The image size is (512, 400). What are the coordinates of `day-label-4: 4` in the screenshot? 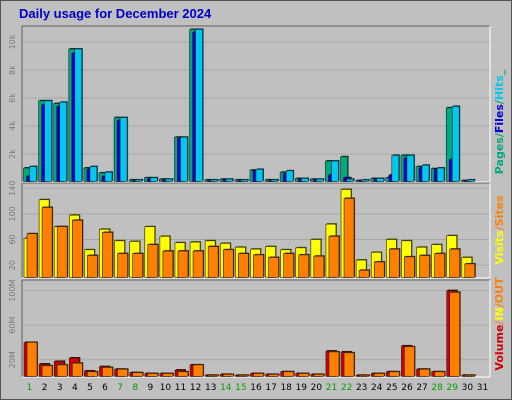 It's located at (75, 388).